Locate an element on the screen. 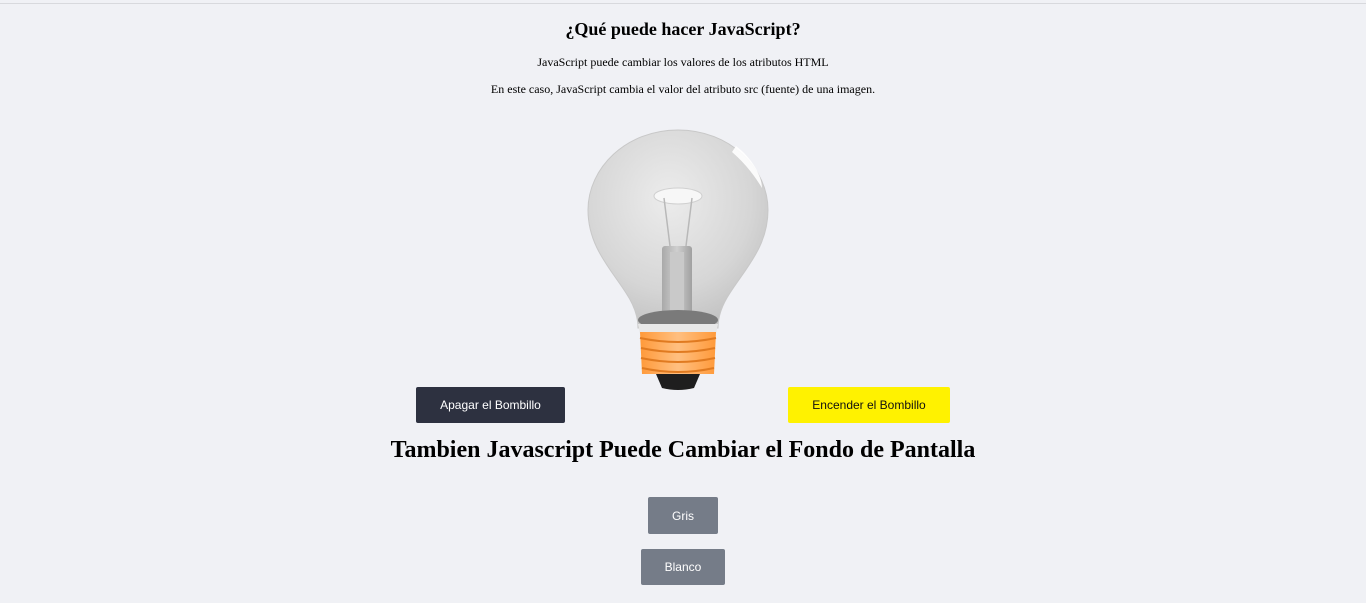  turn-on-bulb-button: Encender el Bombillo is located at coordinates (869, 405).